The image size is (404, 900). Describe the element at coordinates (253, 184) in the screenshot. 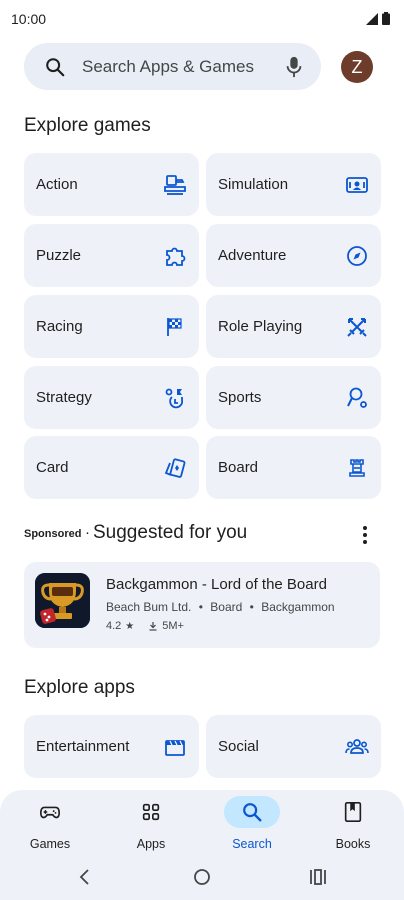

I see `category-label: Simulation` at that location.